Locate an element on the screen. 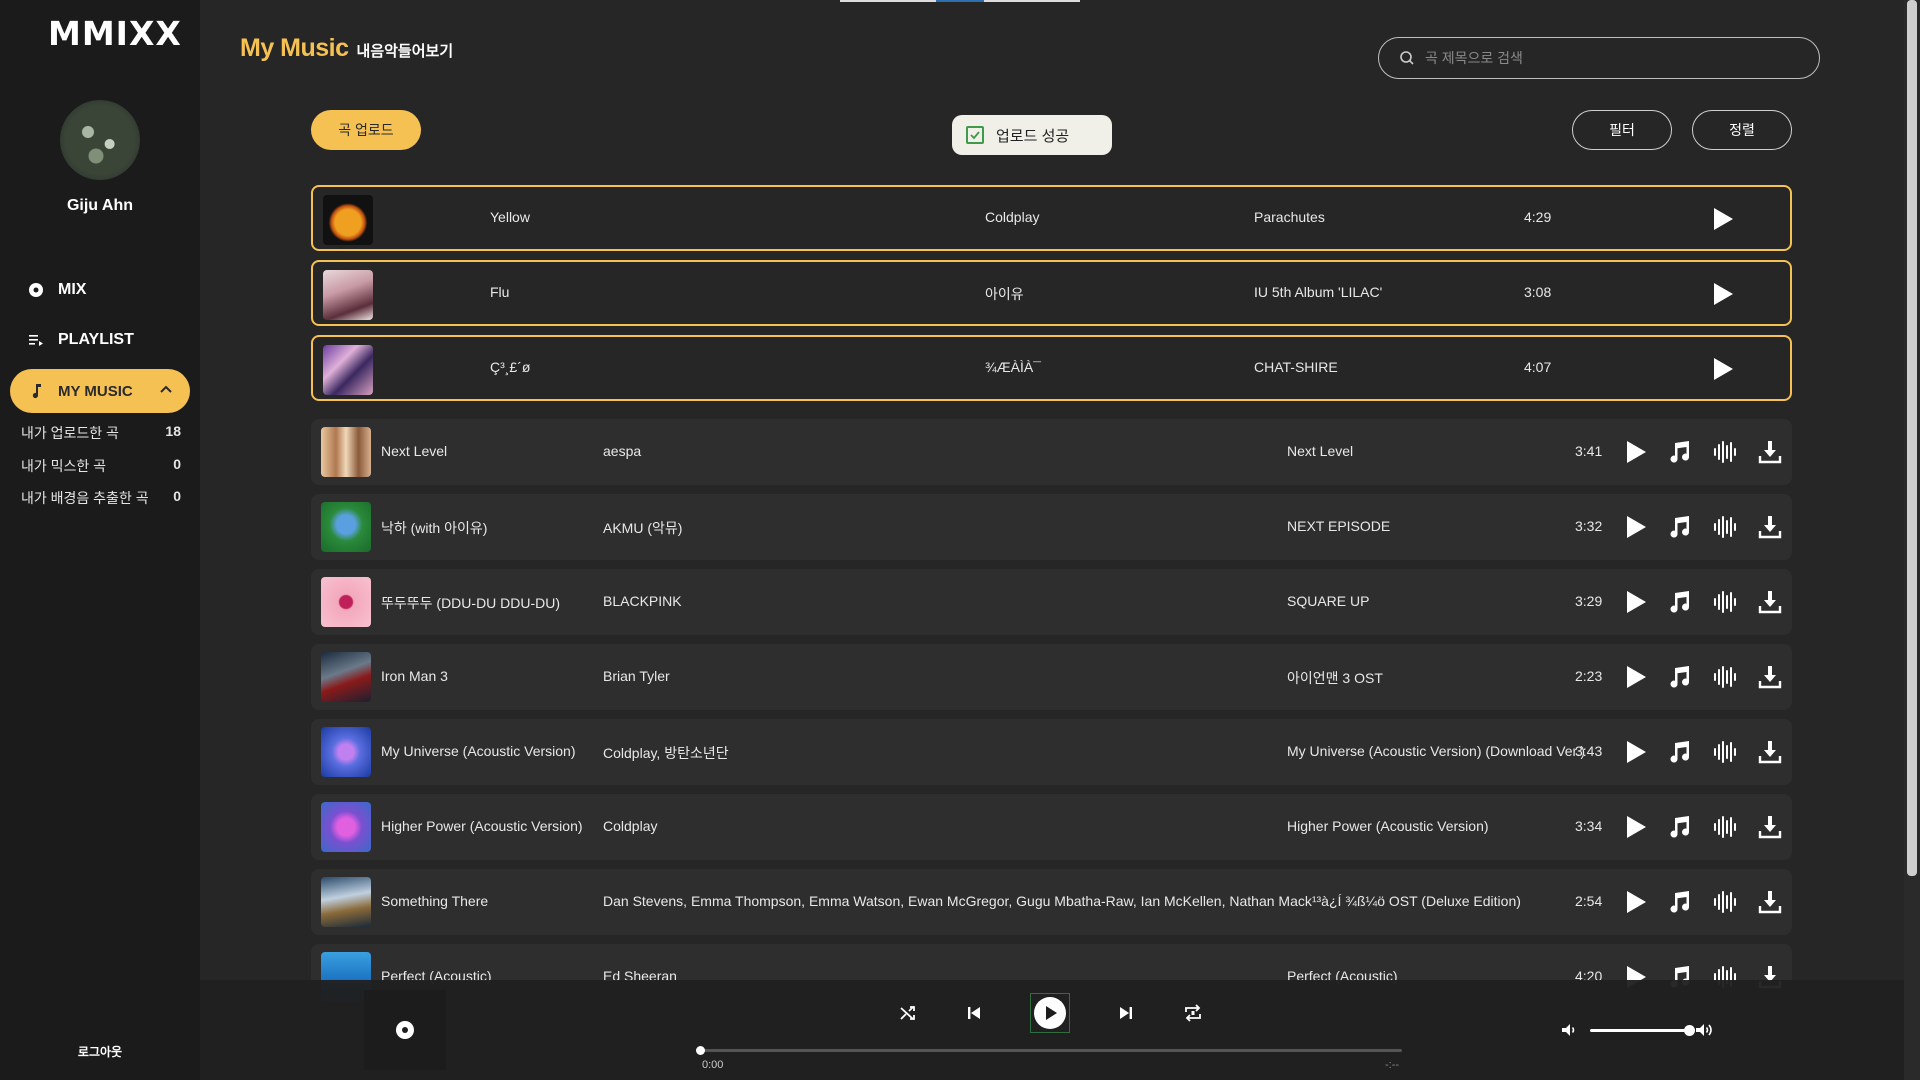 This screenshot has height=1080, width=1920. chevron-up-icon is located at coordinates (166, 389).